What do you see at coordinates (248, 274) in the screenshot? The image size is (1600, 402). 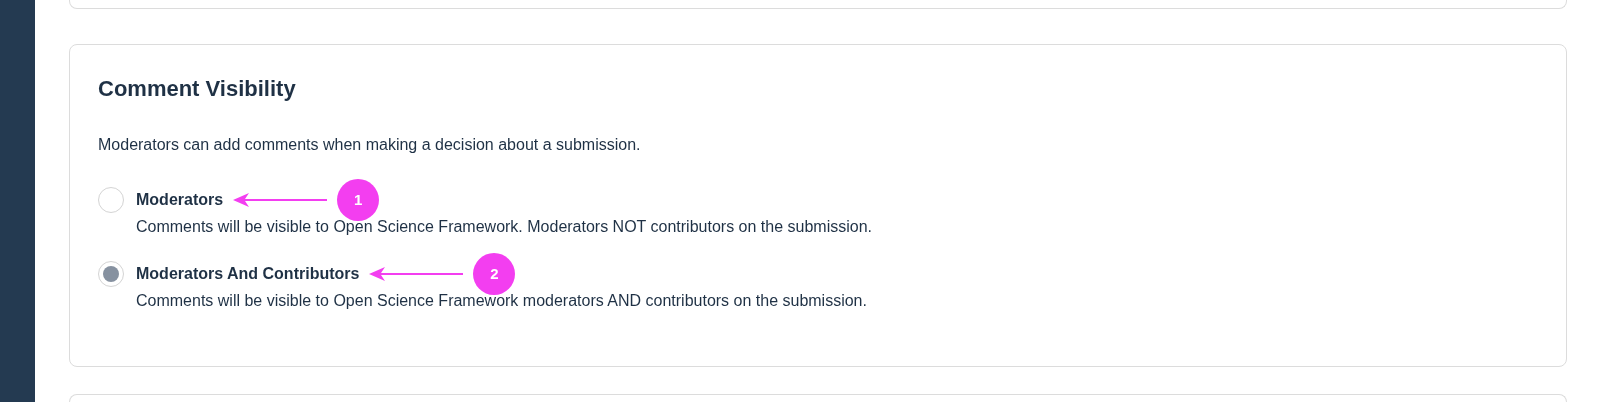 I see `option-label: Moderators And Contributors` at bounding box center [248, 274].